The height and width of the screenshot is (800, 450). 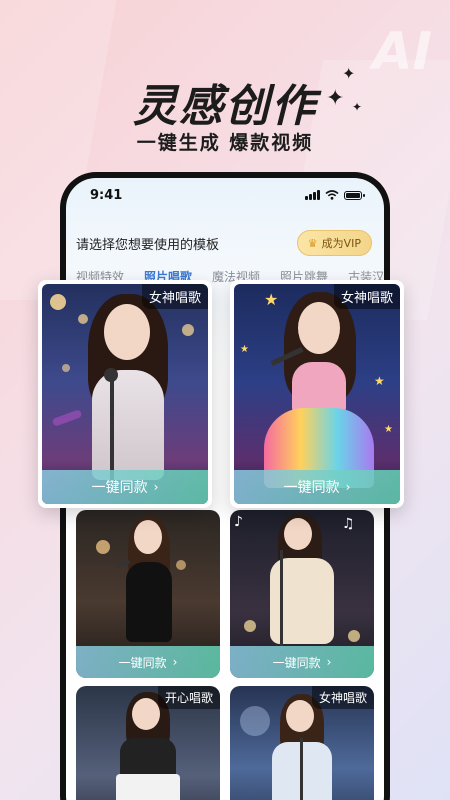 I want to click on vip-label: 成为VIP, so click(x=341, y=243).